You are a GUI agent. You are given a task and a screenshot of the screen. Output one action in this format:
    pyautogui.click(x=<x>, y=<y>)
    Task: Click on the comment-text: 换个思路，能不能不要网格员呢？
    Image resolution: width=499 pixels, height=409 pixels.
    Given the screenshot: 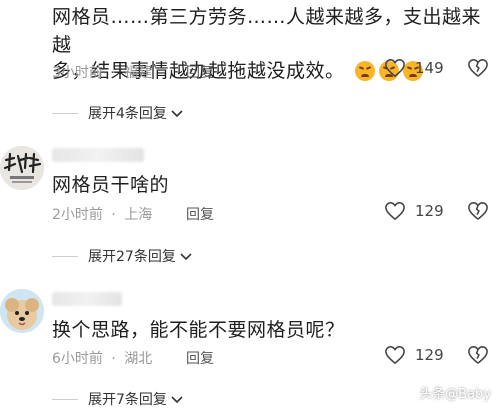 What is the action you would take?
    pyautogui.click(x=198, y=330)
    